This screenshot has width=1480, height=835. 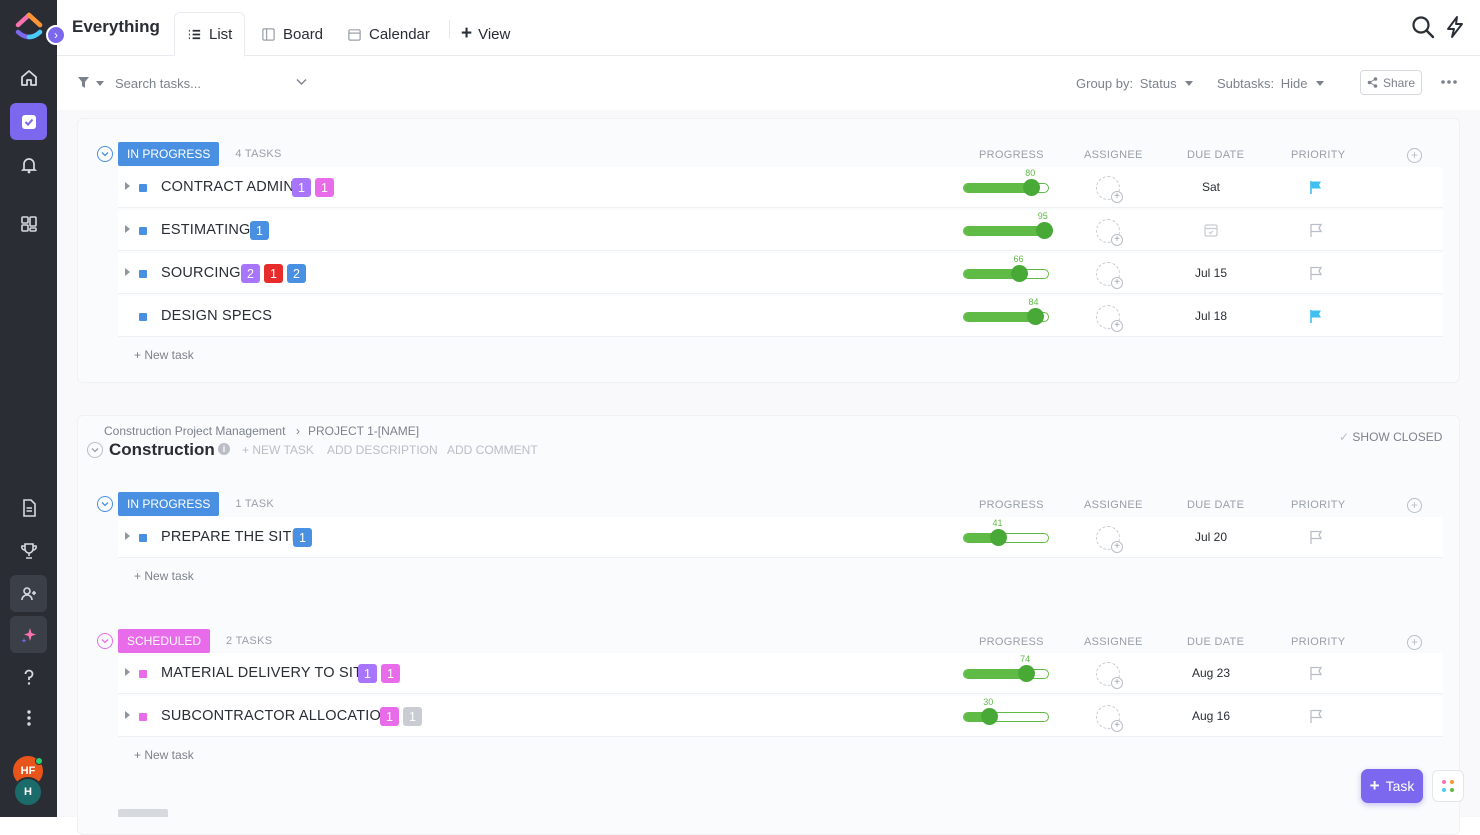 What do you see at coordinates (301, 82) in the screenshot?
I see `chevron-down-icon` at bounding box center [301, 82].